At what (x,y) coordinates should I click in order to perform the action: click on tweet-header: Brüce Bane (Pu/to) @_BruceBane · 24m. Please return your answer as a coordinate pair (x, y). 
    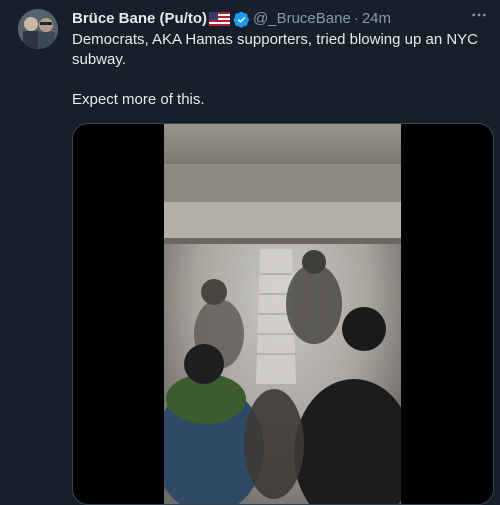
    Looking at the image, I should click on (231, 19).